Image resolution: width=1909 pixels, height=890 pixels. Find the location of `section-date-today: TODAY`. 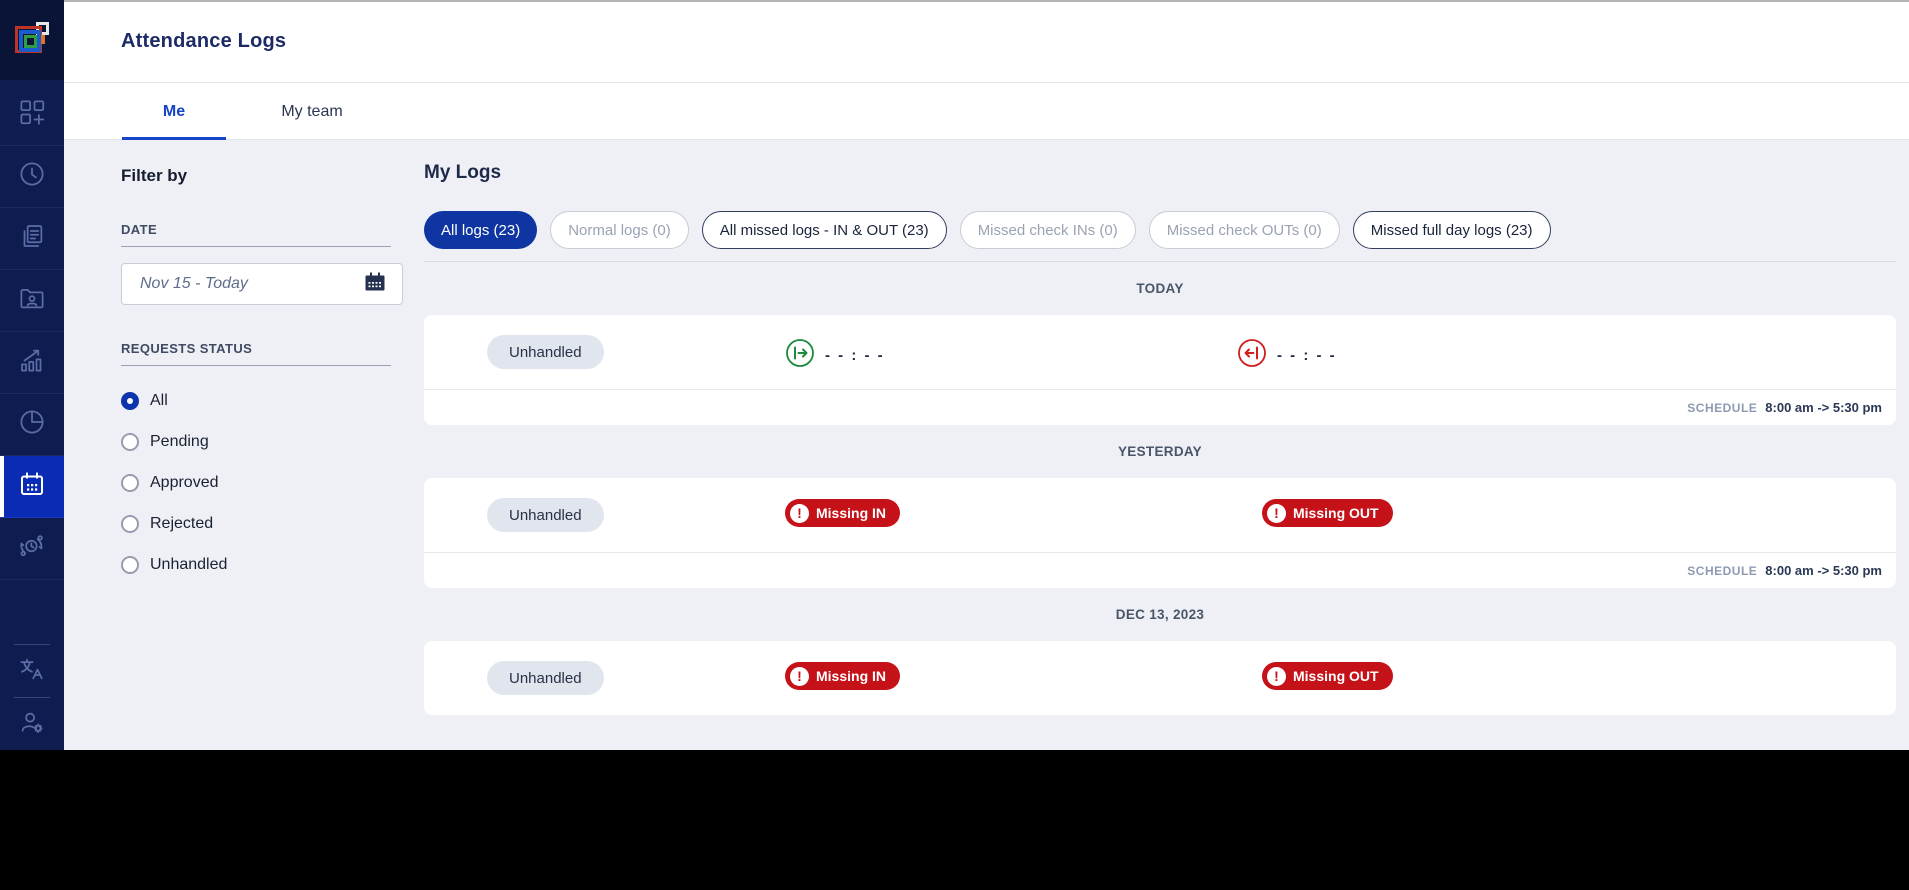

section-date-today: TODAY is located at coordinates (1160, 288).